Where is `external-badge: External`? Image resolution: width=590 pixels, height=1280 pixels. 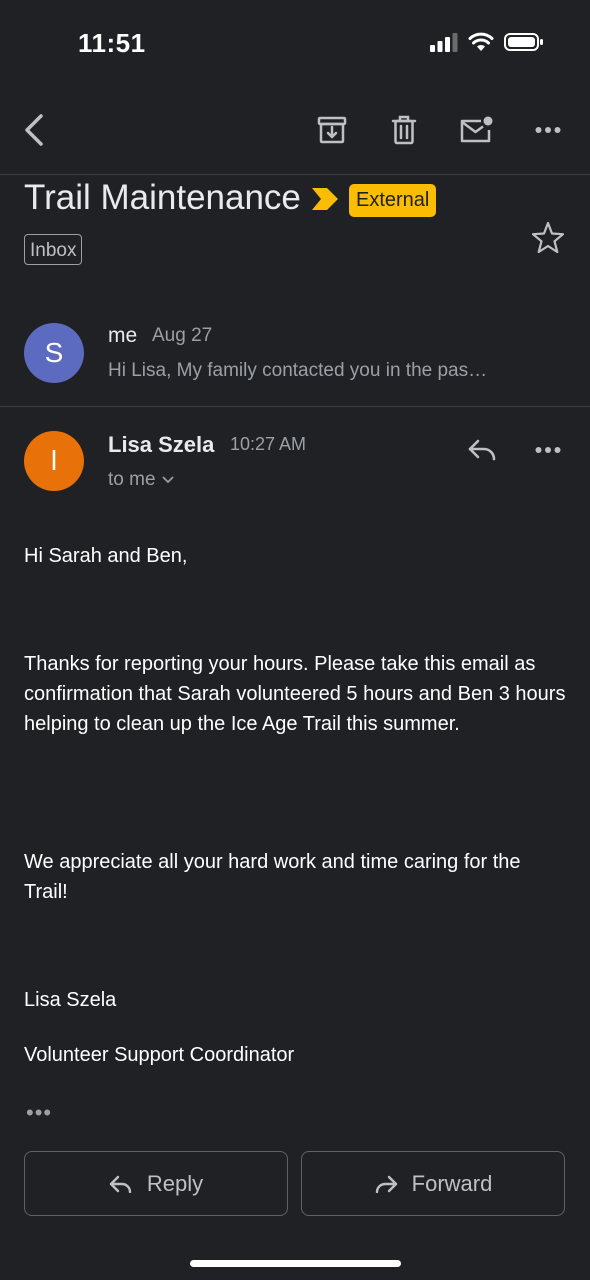
external-badge: External is located at coordinates (393, 200).